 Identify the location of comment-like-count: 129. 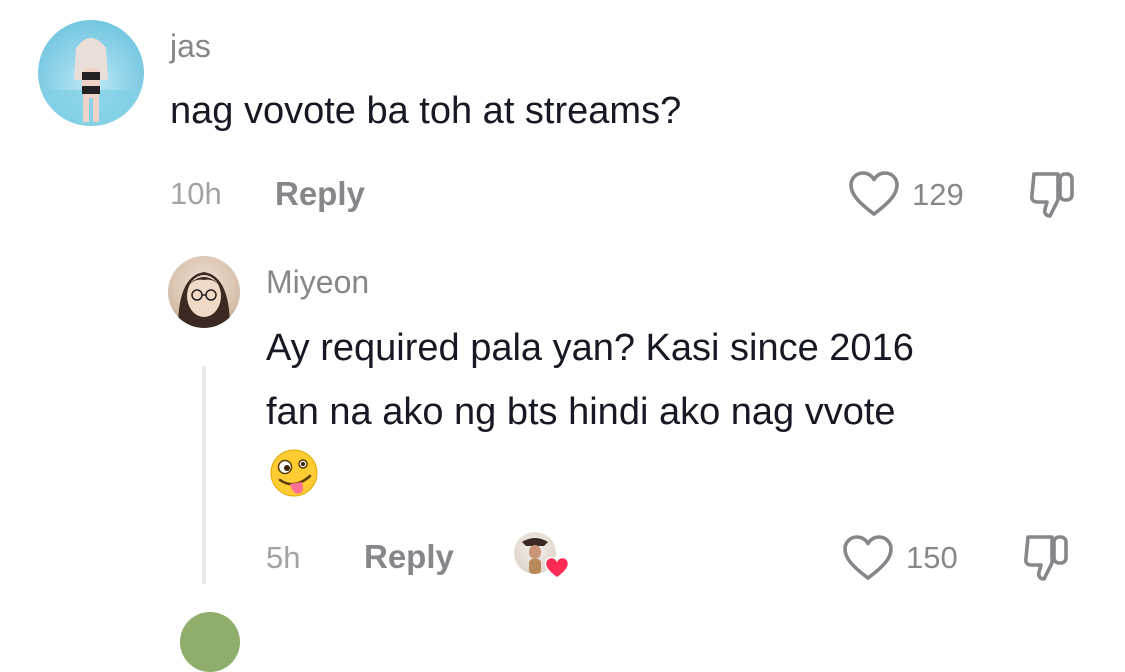
(938, 194).